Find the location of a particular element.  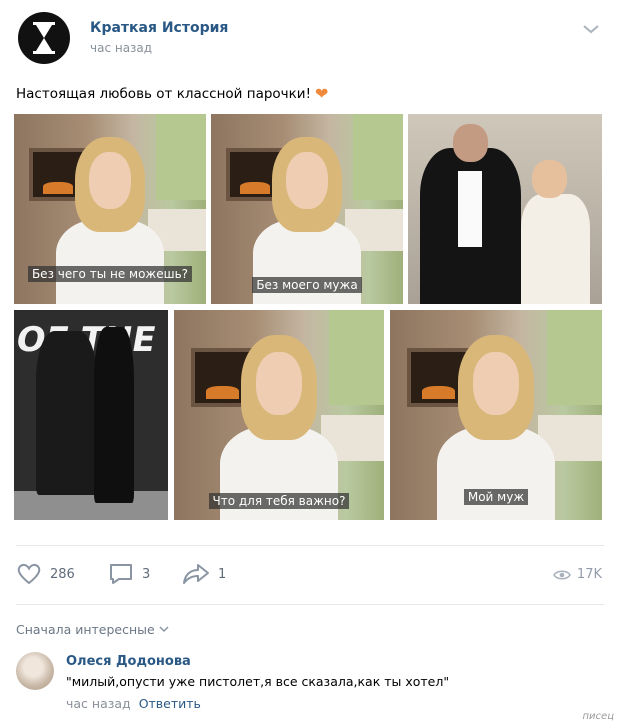

photo-5: Что для тебя важно? is located at coordinates (279, 415).